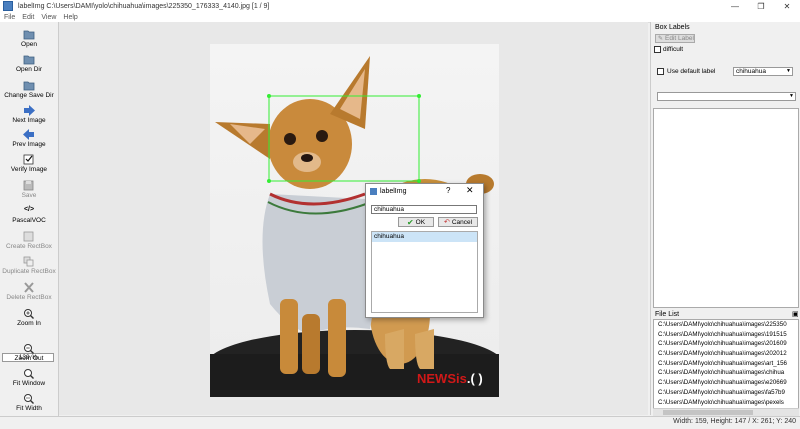 The image size is (800, 429). Describe the element at coordinates (672, 27) in the screenshot. I see `box-labels-title: Box Labels` at that location.